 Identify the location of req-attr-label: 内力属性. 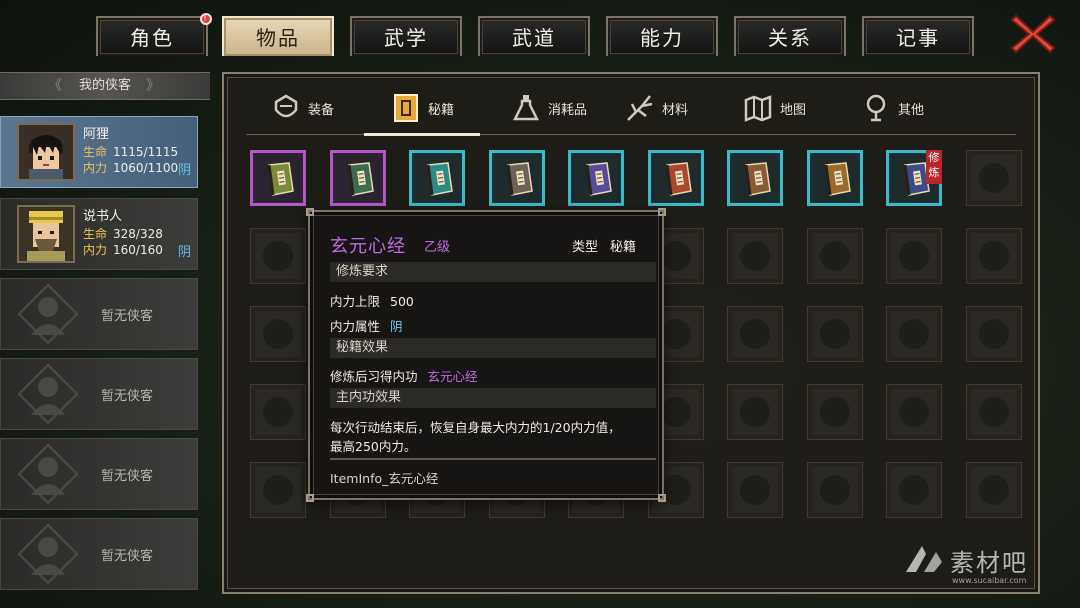
(355, 326).